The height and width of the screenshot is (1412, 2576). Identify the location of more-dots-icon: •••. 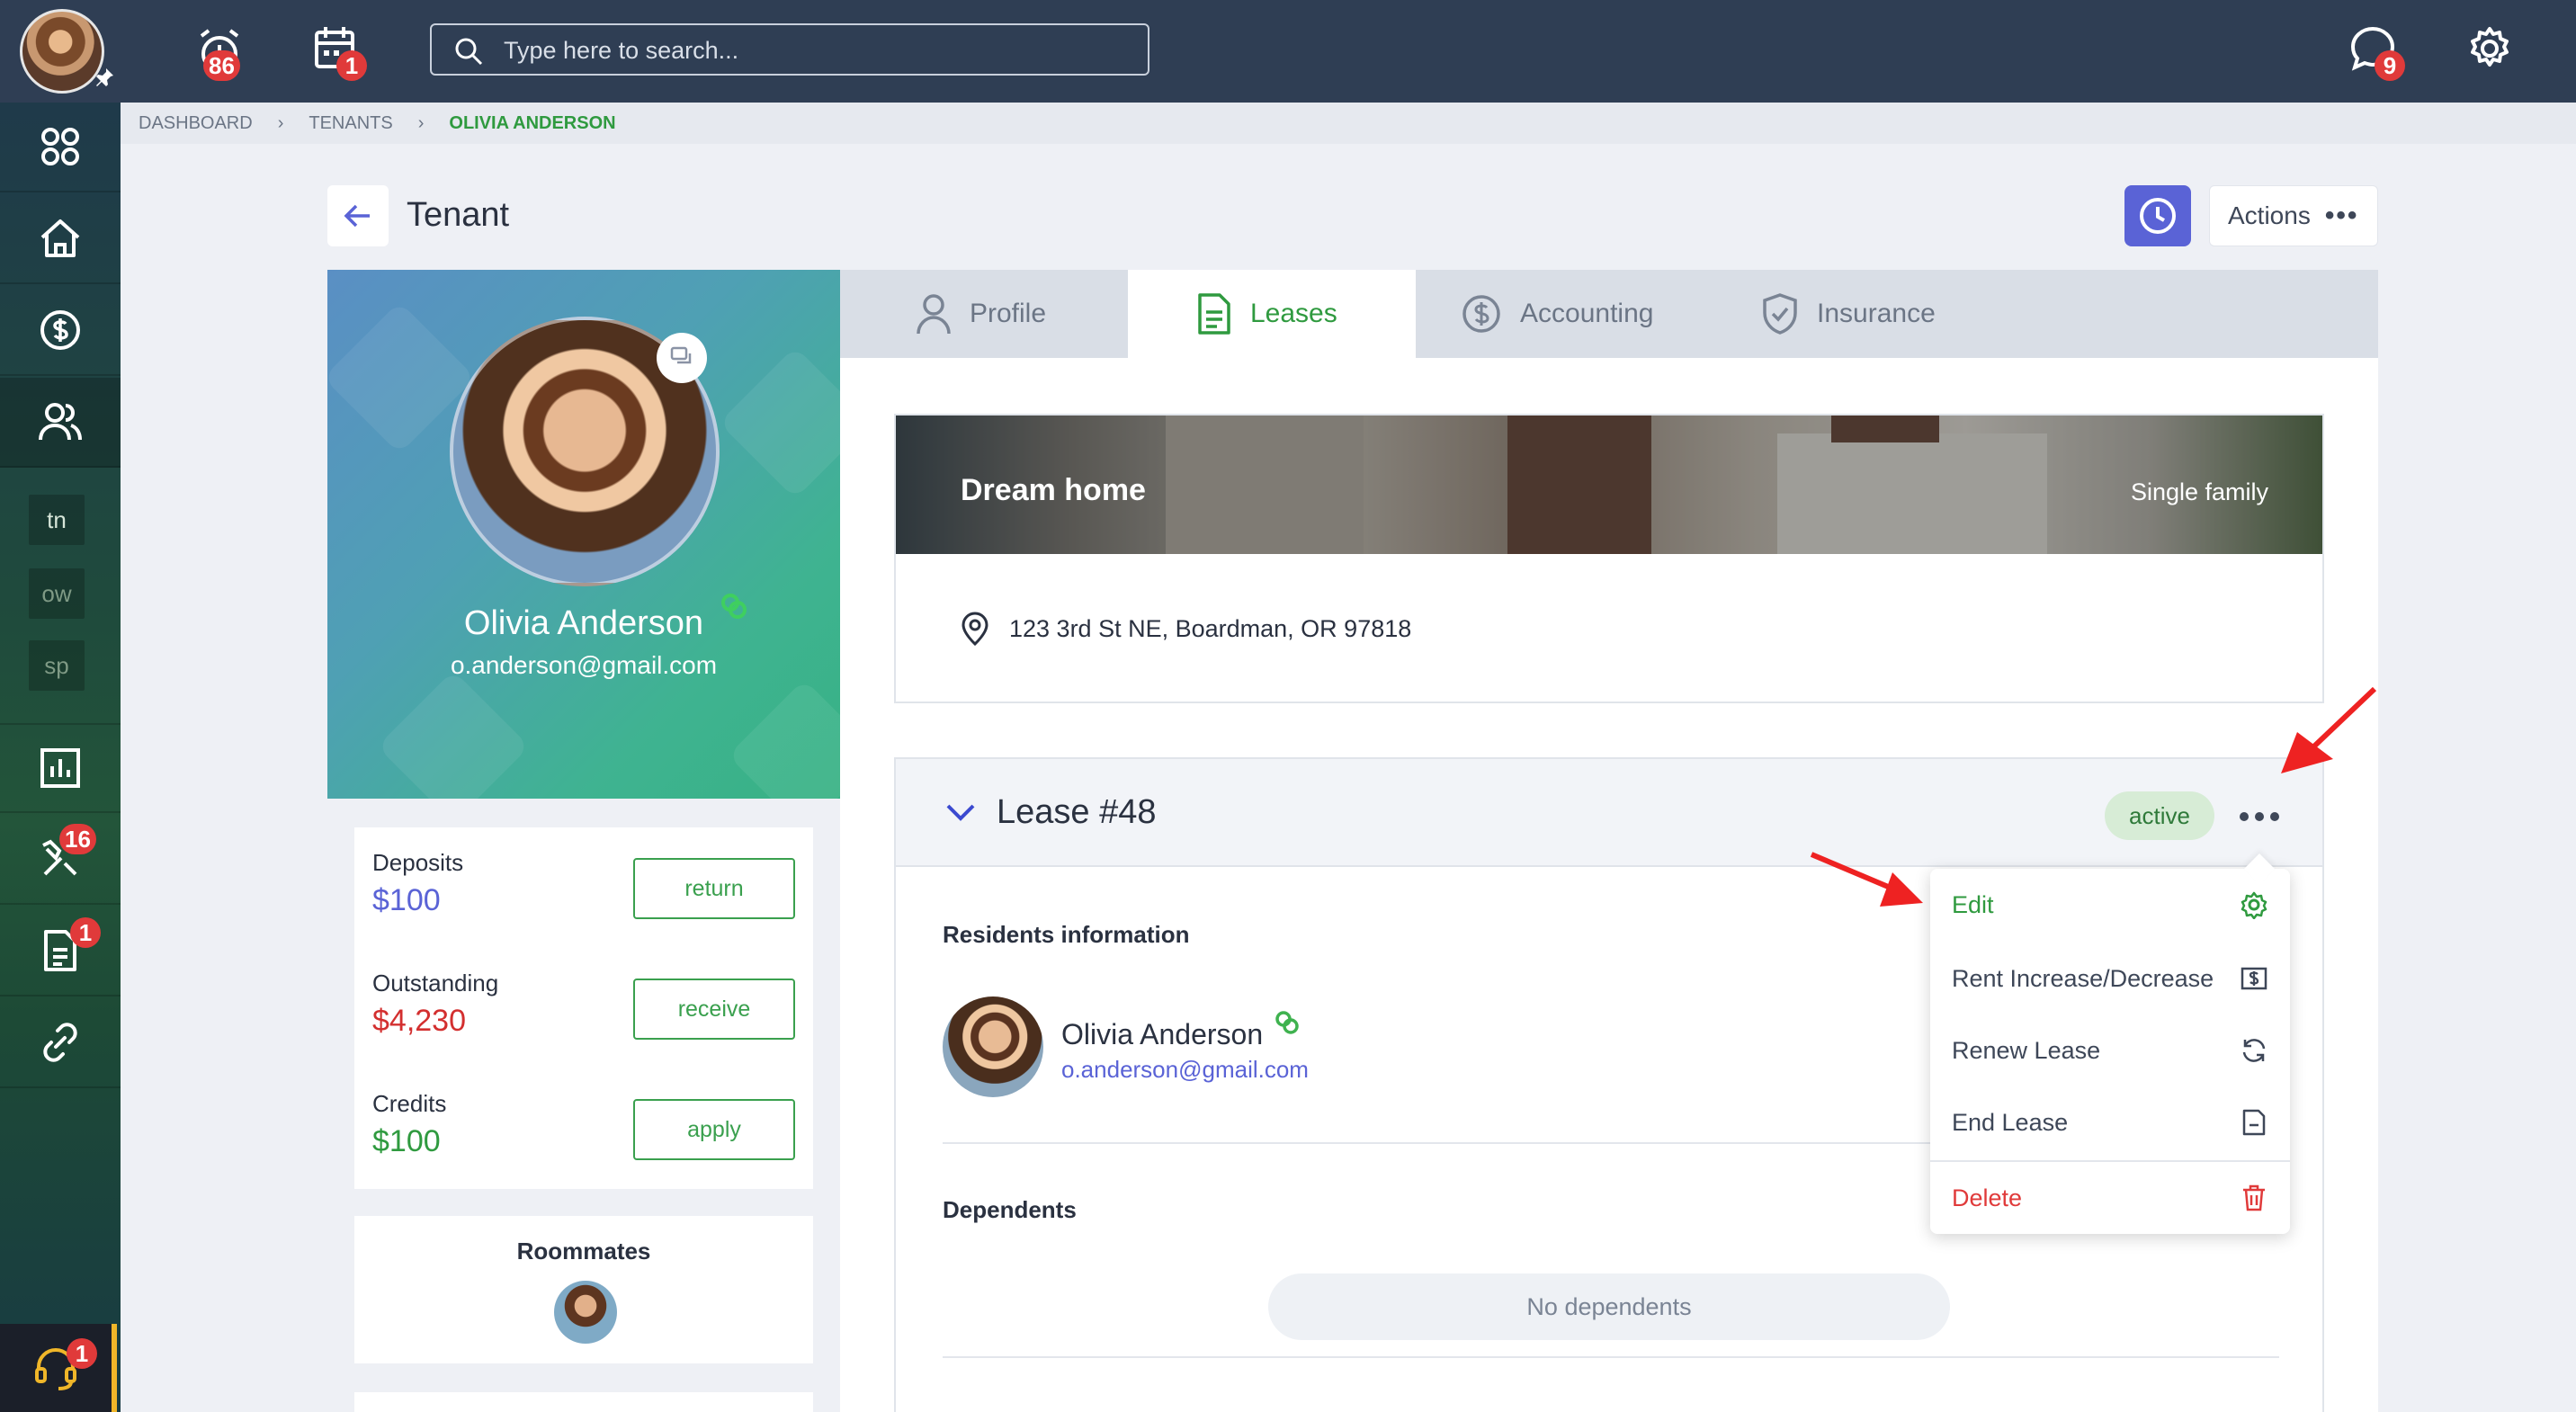
(2341, 215).